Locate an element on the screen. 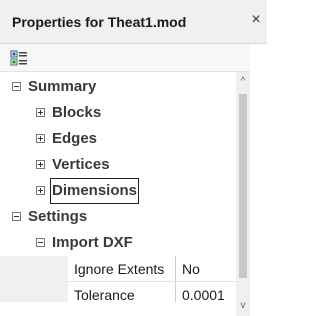 Image resolution: width=320 pixels, height=316 pixels. tree-label-summary: Summary is located at coordinates (62, 86).